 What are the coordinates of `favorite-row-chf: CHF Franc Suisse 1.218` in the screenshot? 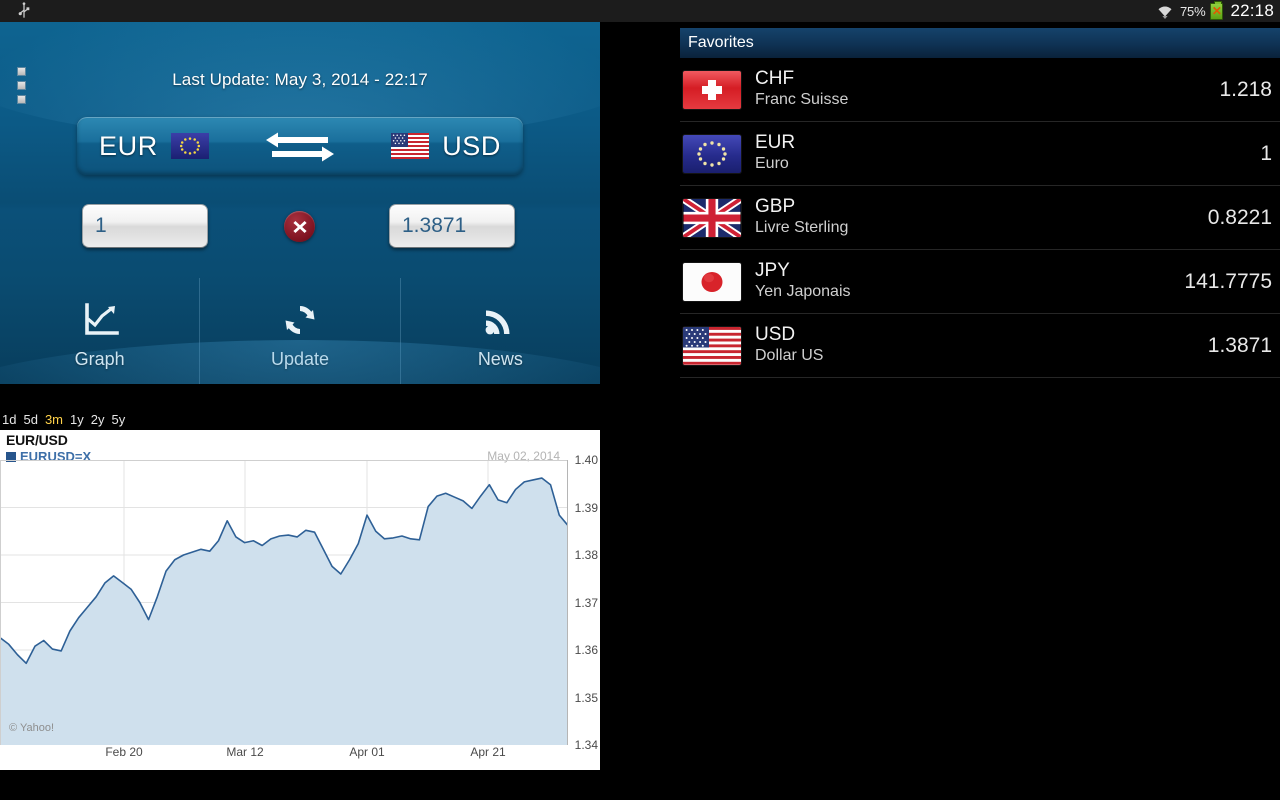 It's located at (980, 90).